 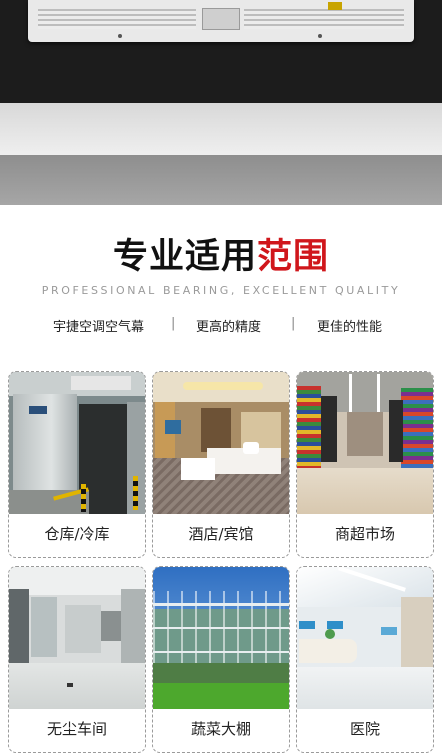 What do you see at coordinates (99, 327) in the screenshot?
I see `feature-item: 宇捷空调空气幕` at bounding box center [99, 327].